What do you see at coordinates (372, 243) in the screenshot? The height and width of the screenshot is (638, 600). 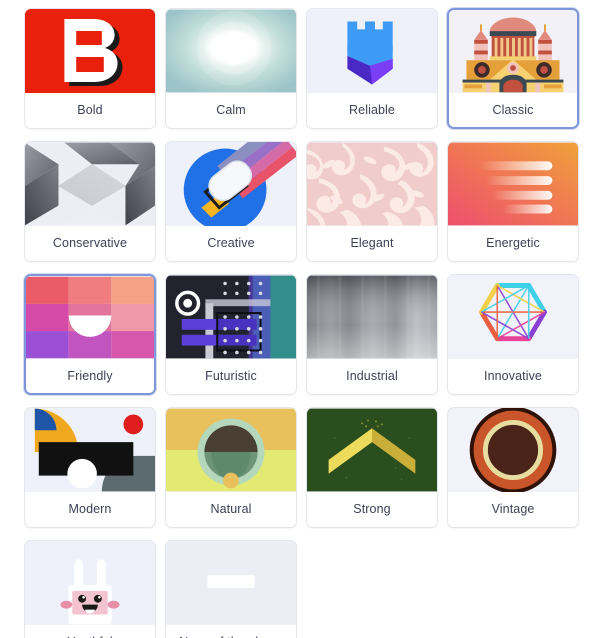 I see `personality-card-label: Elegant` at bounding box center [372, 243].